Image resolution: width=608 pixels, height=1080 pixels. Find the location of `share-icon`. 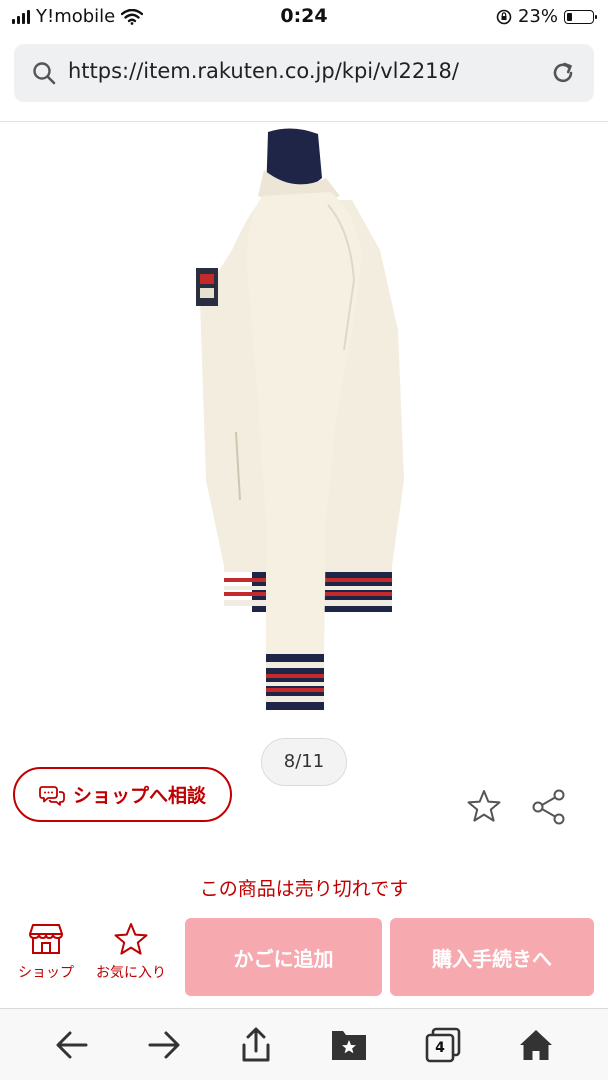

share-icon is located at coordinates (549, 807).